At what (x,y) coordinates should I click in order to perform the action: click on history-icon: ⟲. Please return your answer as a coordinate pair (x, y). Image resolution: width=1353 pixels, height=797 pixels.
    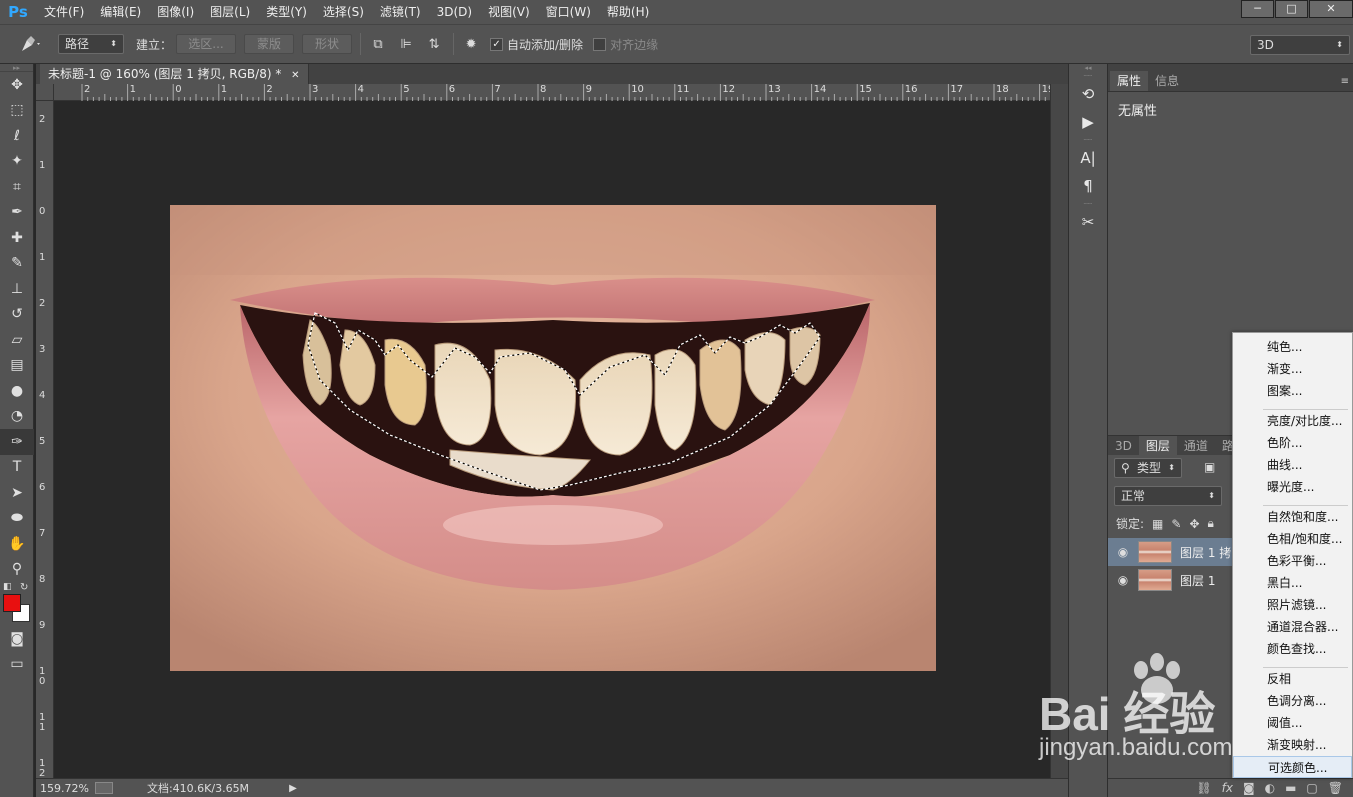
    Looking at the image, I should click on (1088, 94).